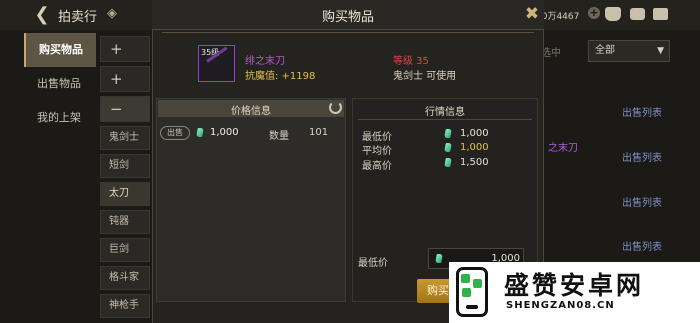 Image resolution: width=700 pixels, height=323 pixels. What do you see at coordinates (112, 14) in the screenshot?
I see `info-diamond-icon: ◈` at bounding box center [112, 14].